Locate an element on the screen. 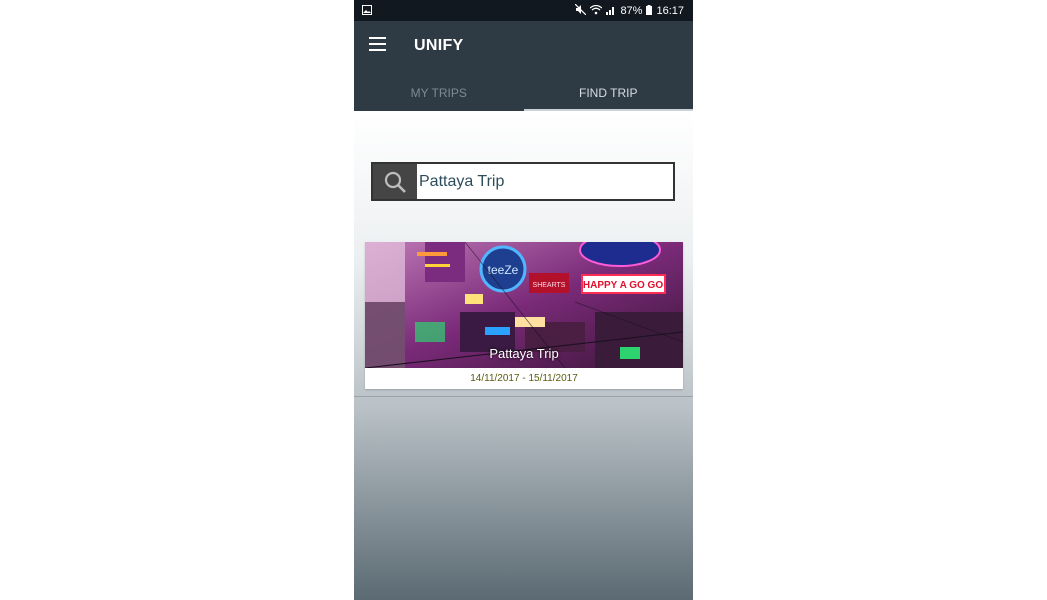 The height and width of the screenshot is (600, 1047). tab-bar: MY TRIPS FIND TRIP is located at coordinates (523, 92).